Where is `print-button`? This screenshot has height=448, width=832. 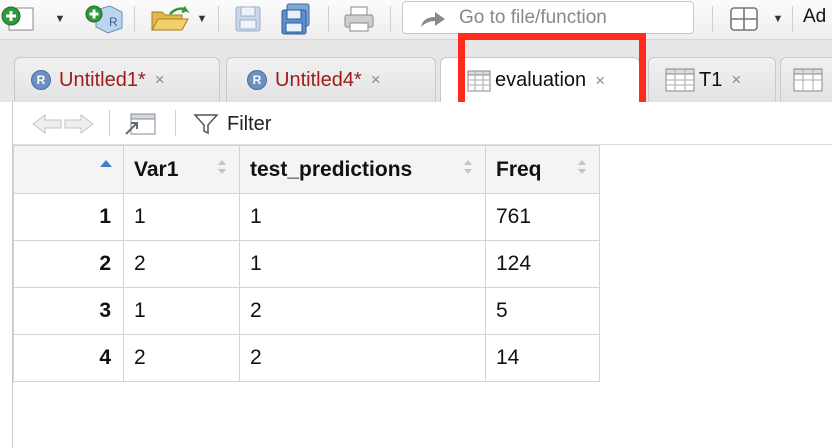 print-button is located at coordinates (359, 19).